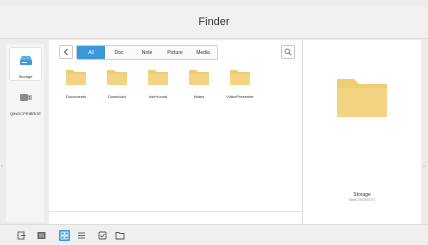  I want to click on new-folder-button, so click(119, 235).